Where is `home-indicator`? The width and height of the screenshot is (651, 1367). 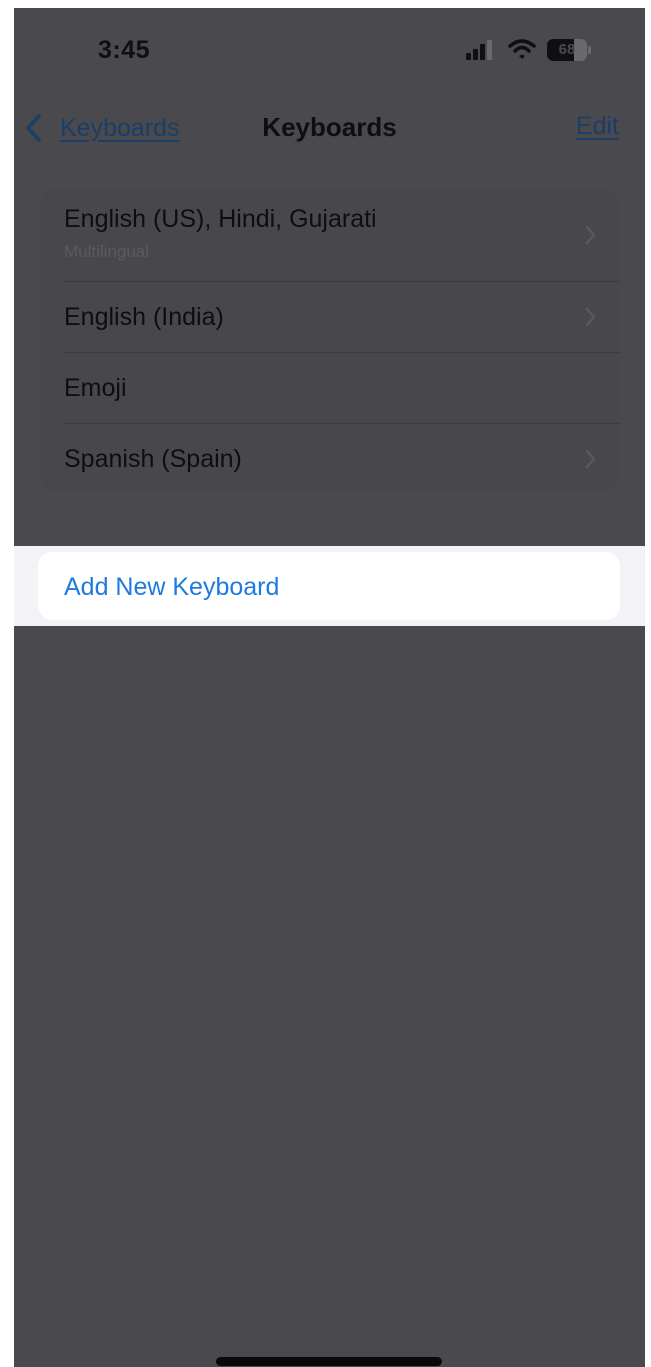 home-indicator is located at coordinates (329, 1361).